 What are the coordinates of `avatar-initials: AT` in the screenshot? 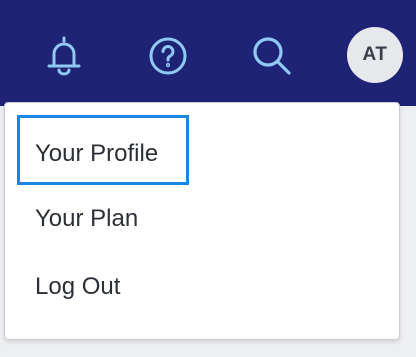 It's located at (375, 54).